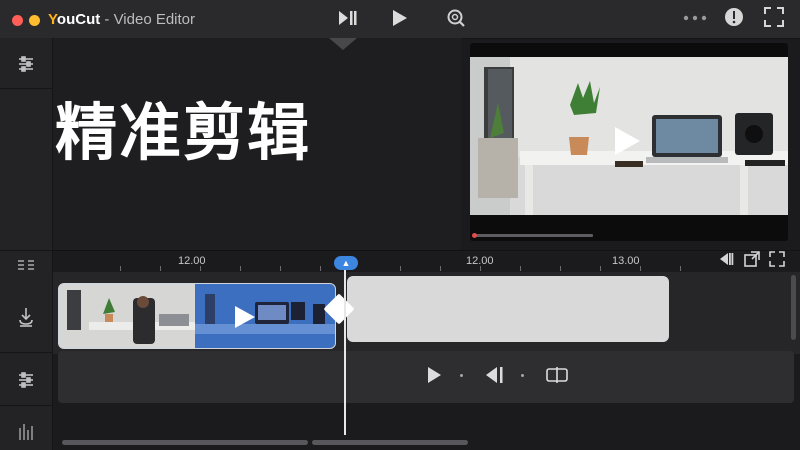 This screenshot has height=450, width=800. Describe the element at coordinates (183, 134) in the screenshot. I see `overlay-title-text: 精准剪辑` at that location.